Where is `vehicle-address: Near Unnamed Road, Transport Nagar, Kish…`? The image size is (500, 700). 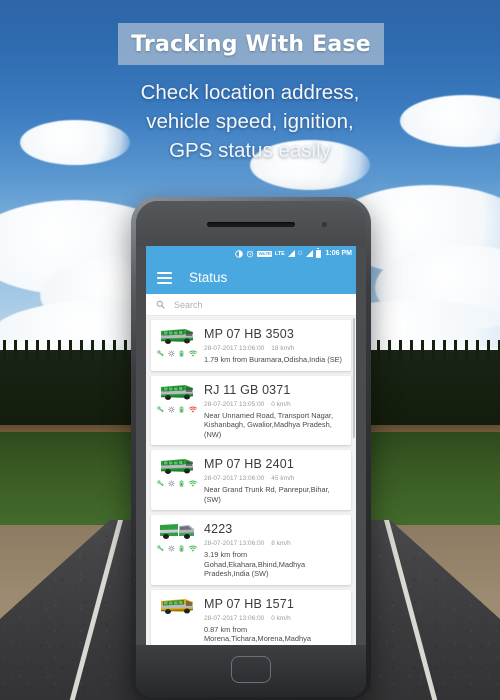
vehicle-address: Near Unnamed Road, Transport Nagar, Kish… is located at coordinates (268, 424).